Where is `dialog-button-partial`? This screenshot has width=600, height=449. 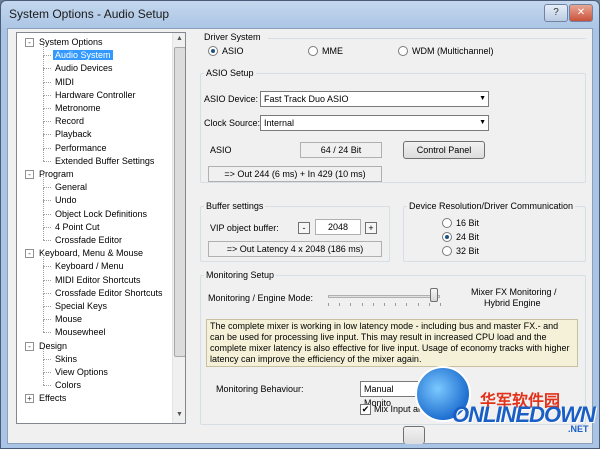 dialog-button-partial is located at coordinates (414, 435).